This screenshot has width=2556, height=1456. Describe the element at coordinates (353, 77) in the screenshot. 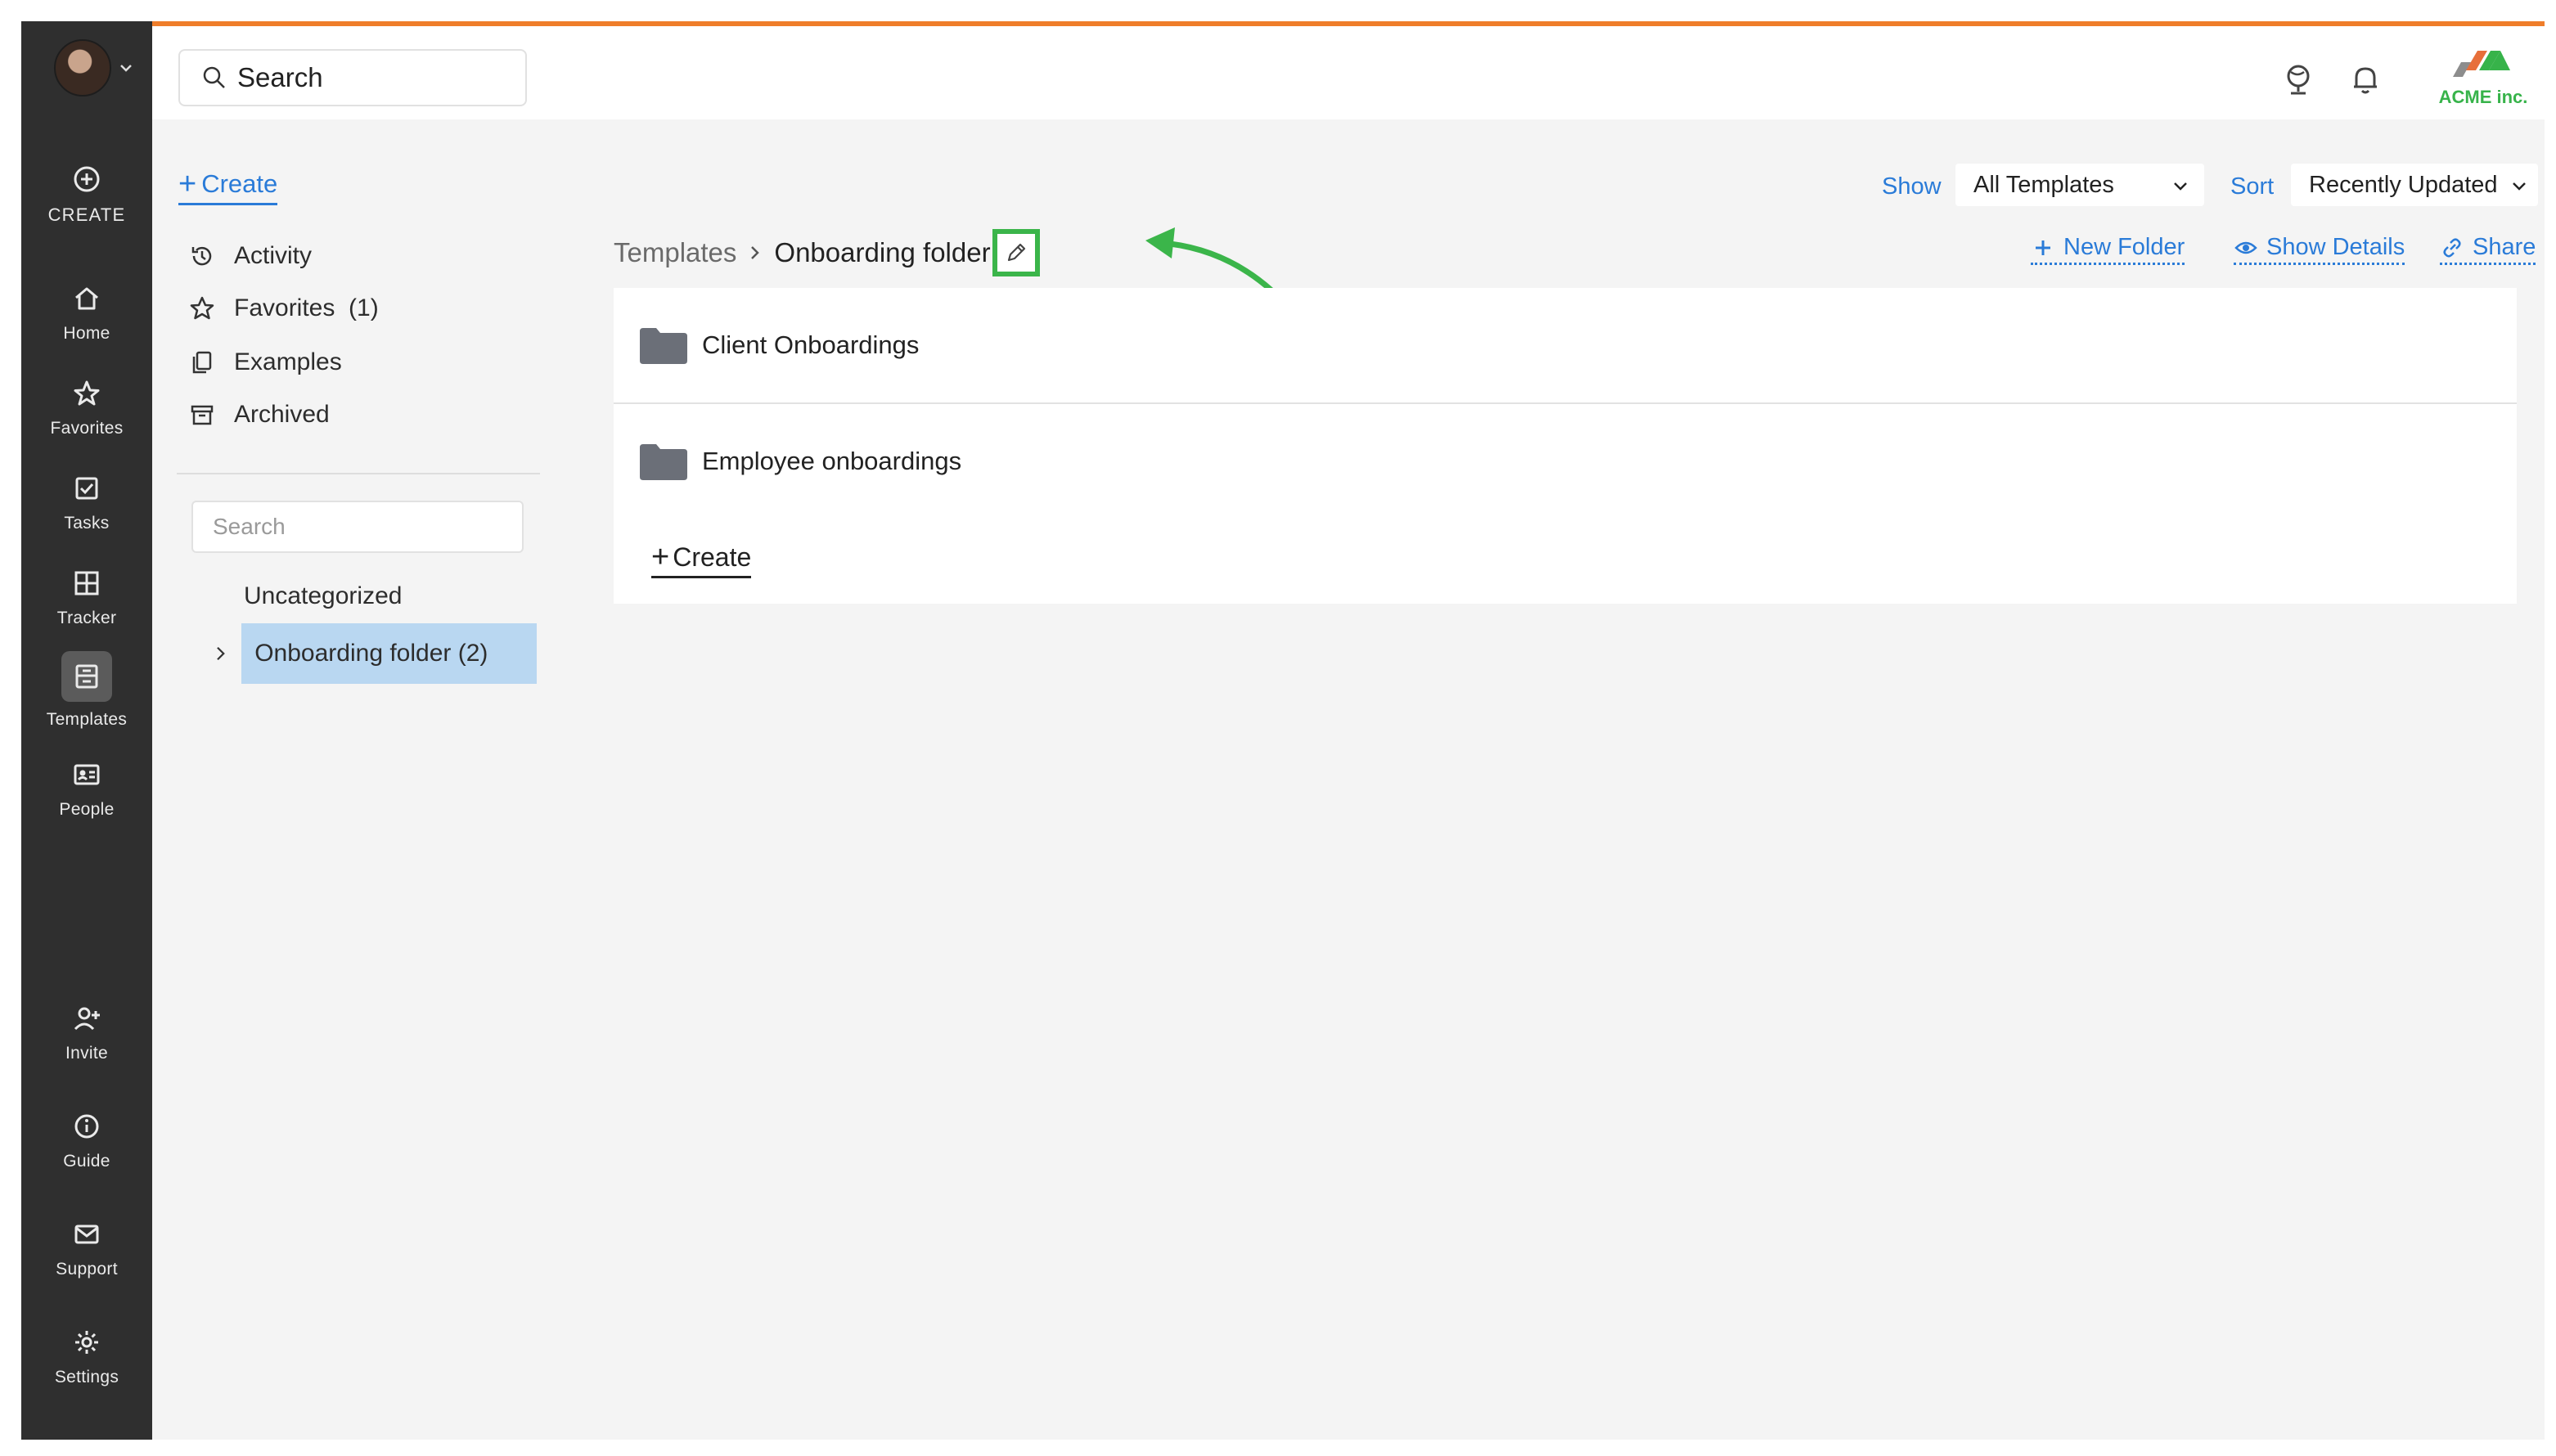

I see `global-search-input: Search` at that location.